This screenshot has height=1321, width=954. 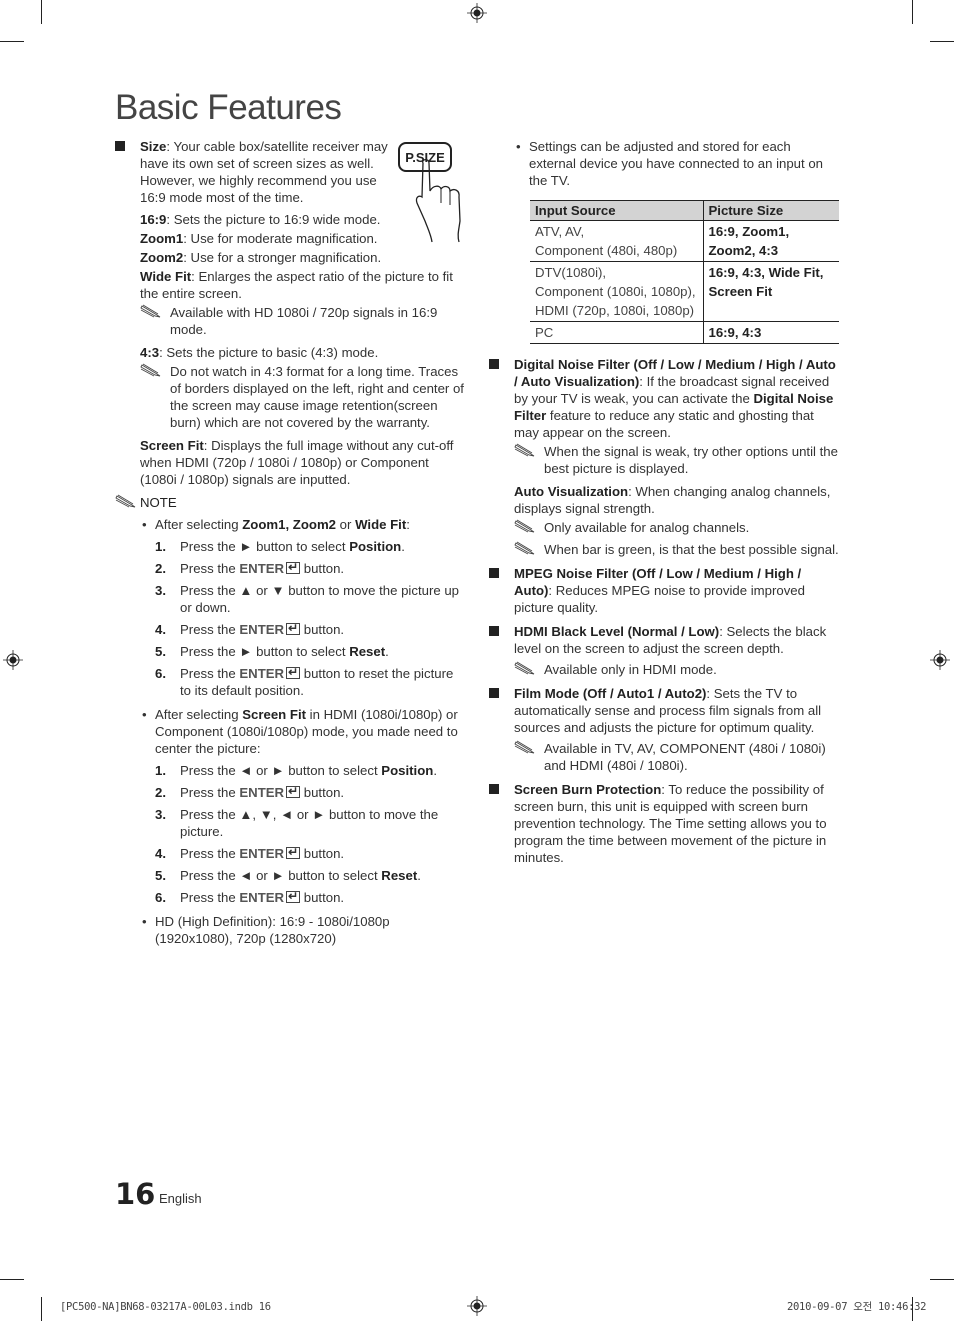 What do you see at coordinates (740, 291) in the screenshot?
I see `cell-line: Screen Fit` at bounding box center [740, 291].